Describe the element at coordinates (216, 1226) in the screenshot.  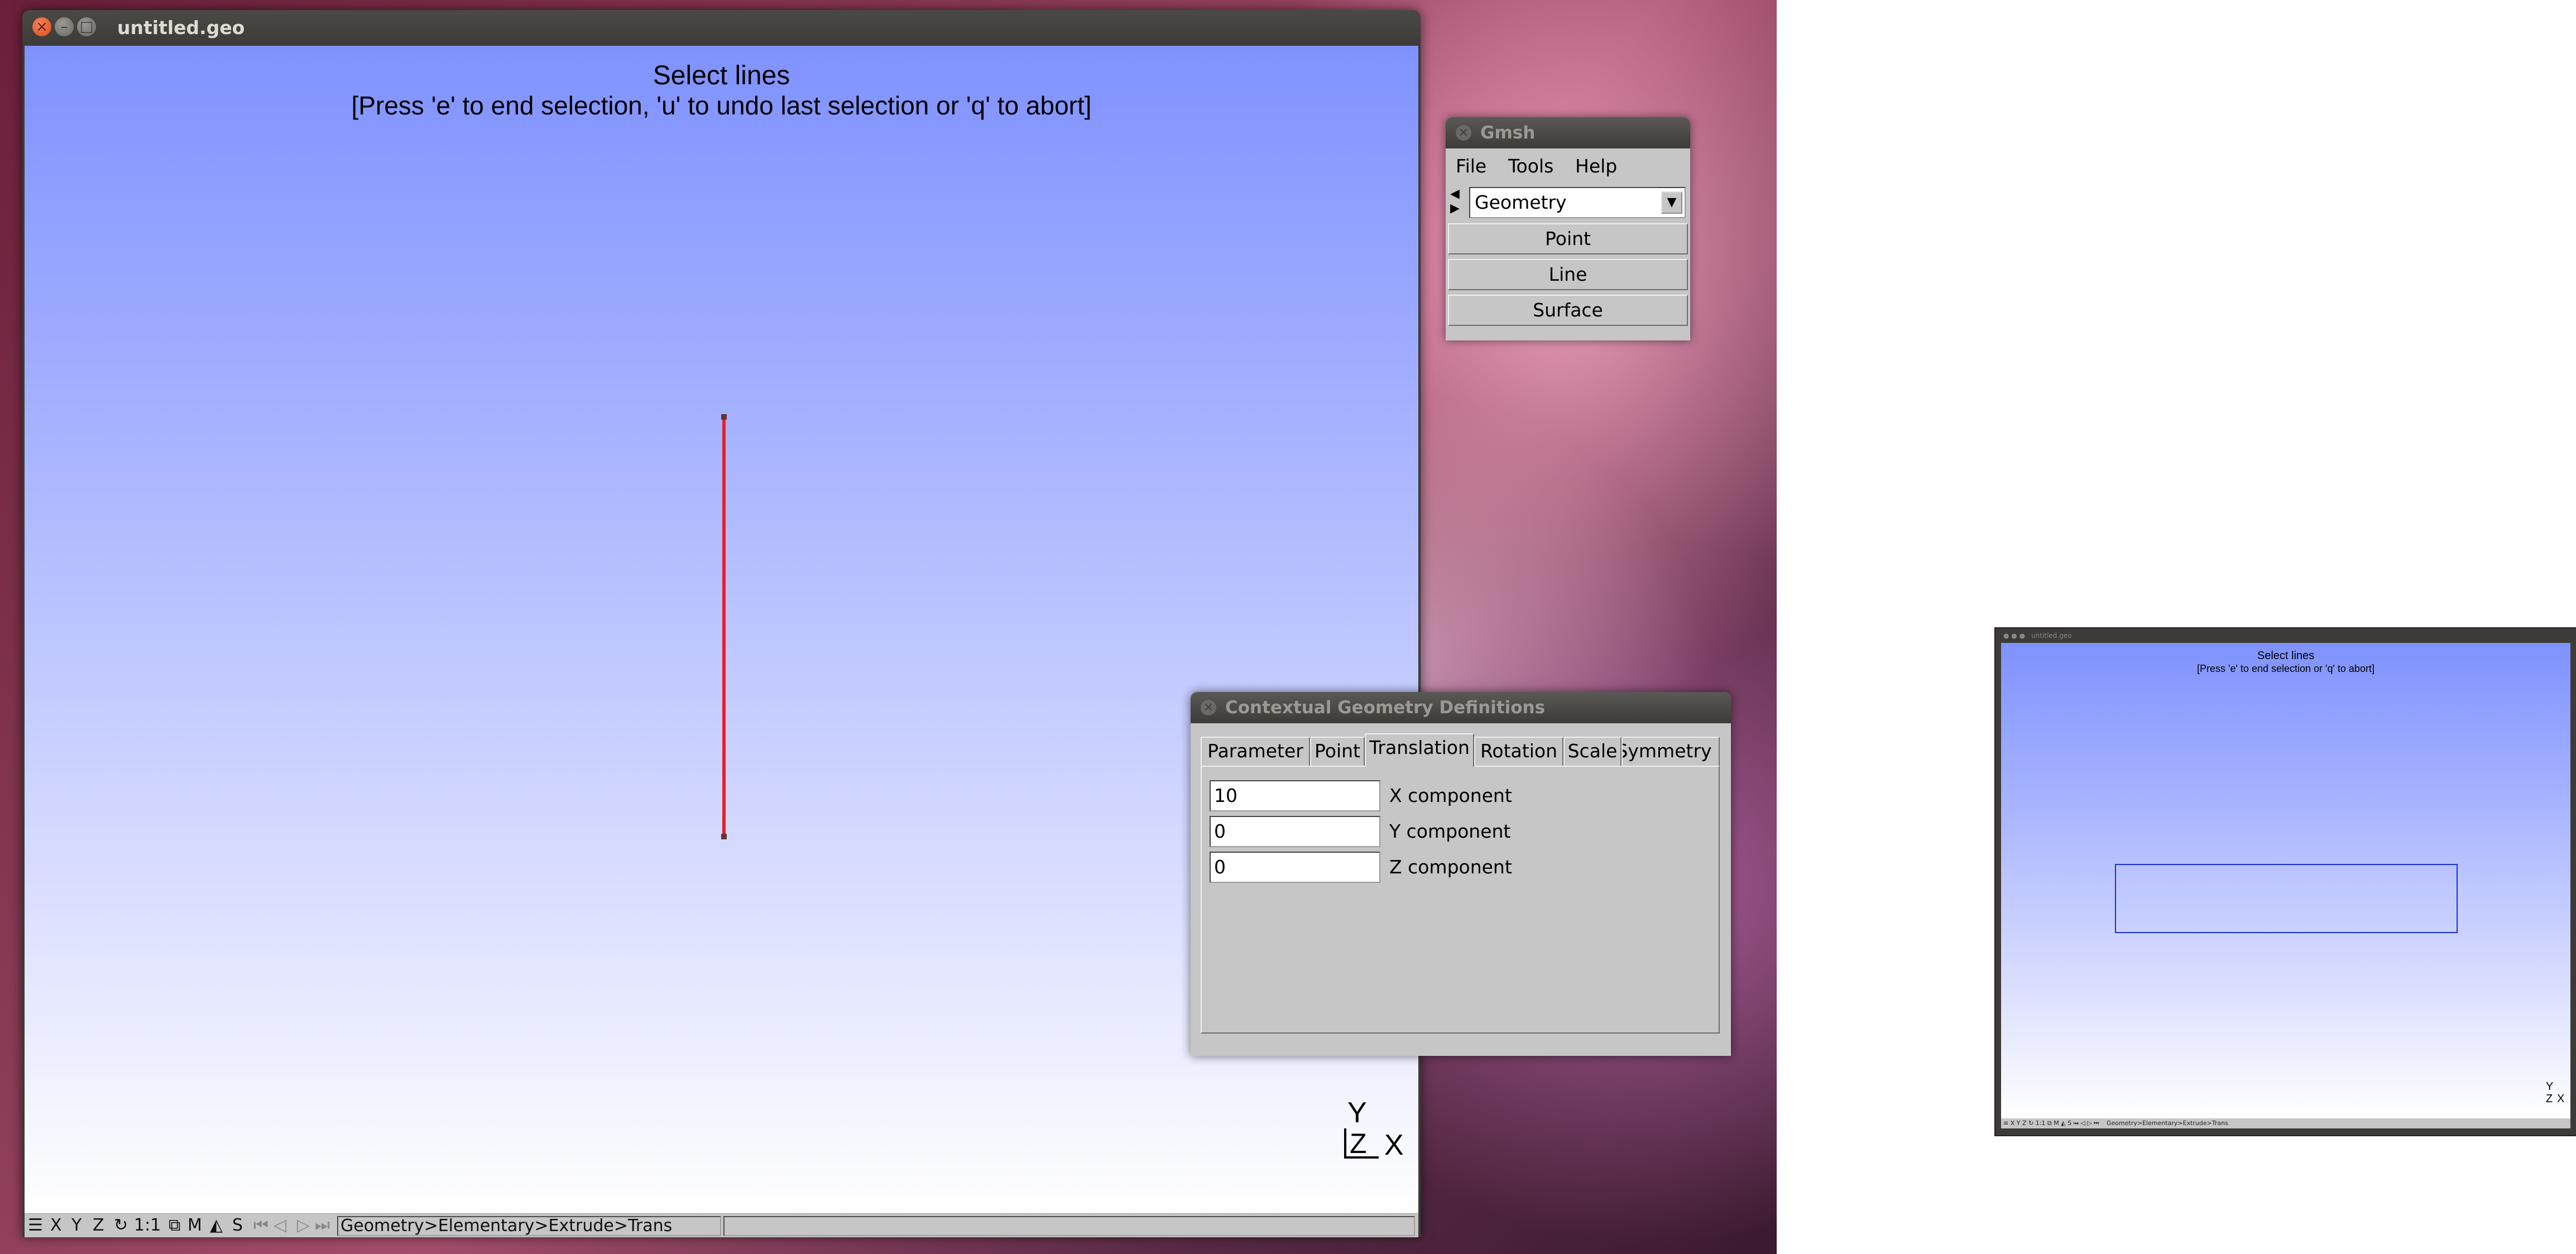
I see `selection-icon: ◭` at that location.